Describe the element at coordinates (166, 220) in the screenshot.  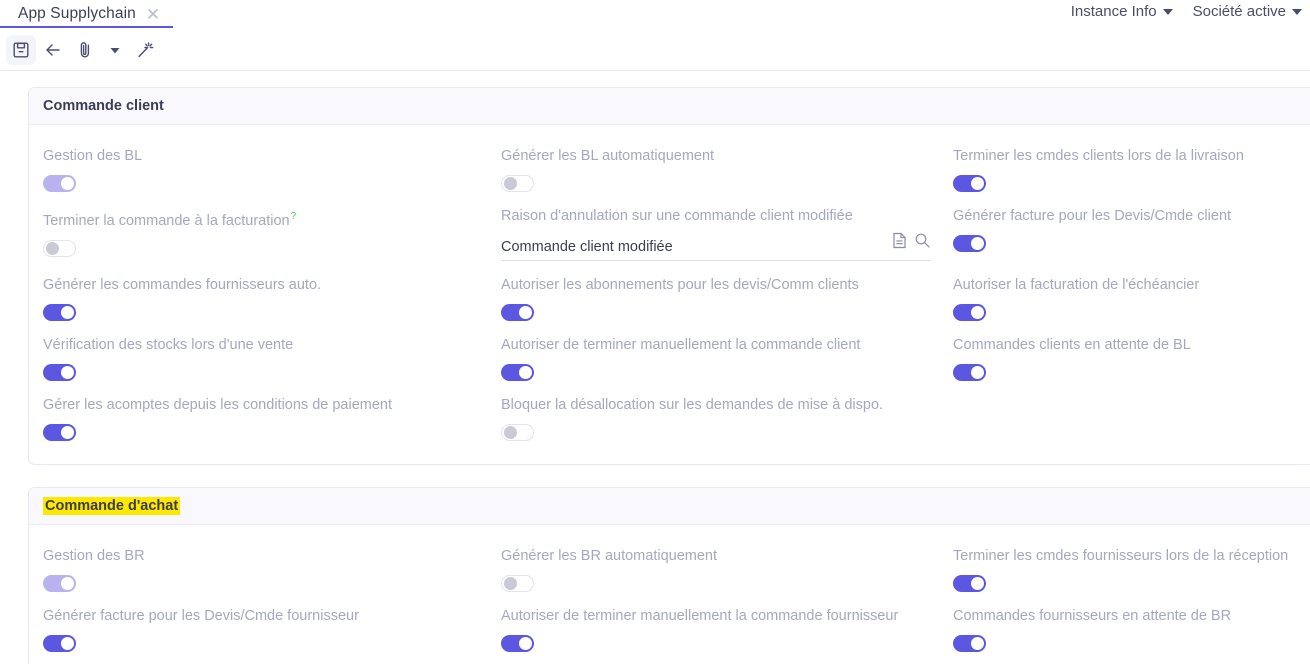
I see `field-label-text: Terminer la commande à la facturation` at that location.